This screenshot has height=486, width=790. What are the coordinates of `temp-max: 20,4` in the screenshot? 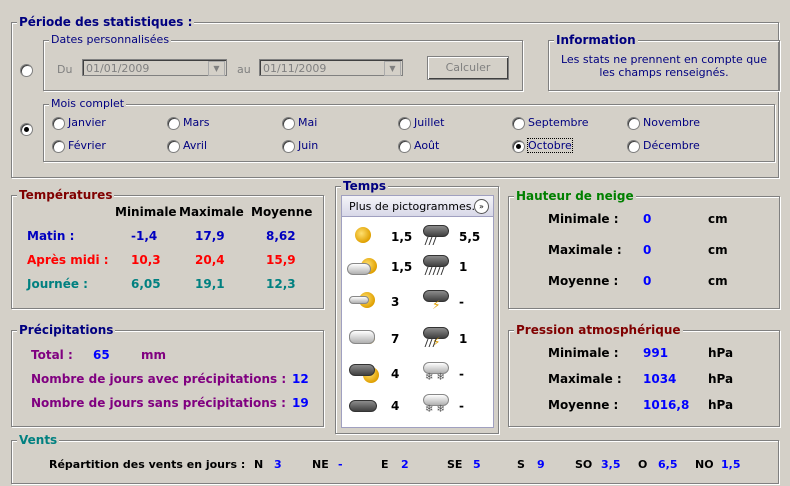 It's located at (210, 260).